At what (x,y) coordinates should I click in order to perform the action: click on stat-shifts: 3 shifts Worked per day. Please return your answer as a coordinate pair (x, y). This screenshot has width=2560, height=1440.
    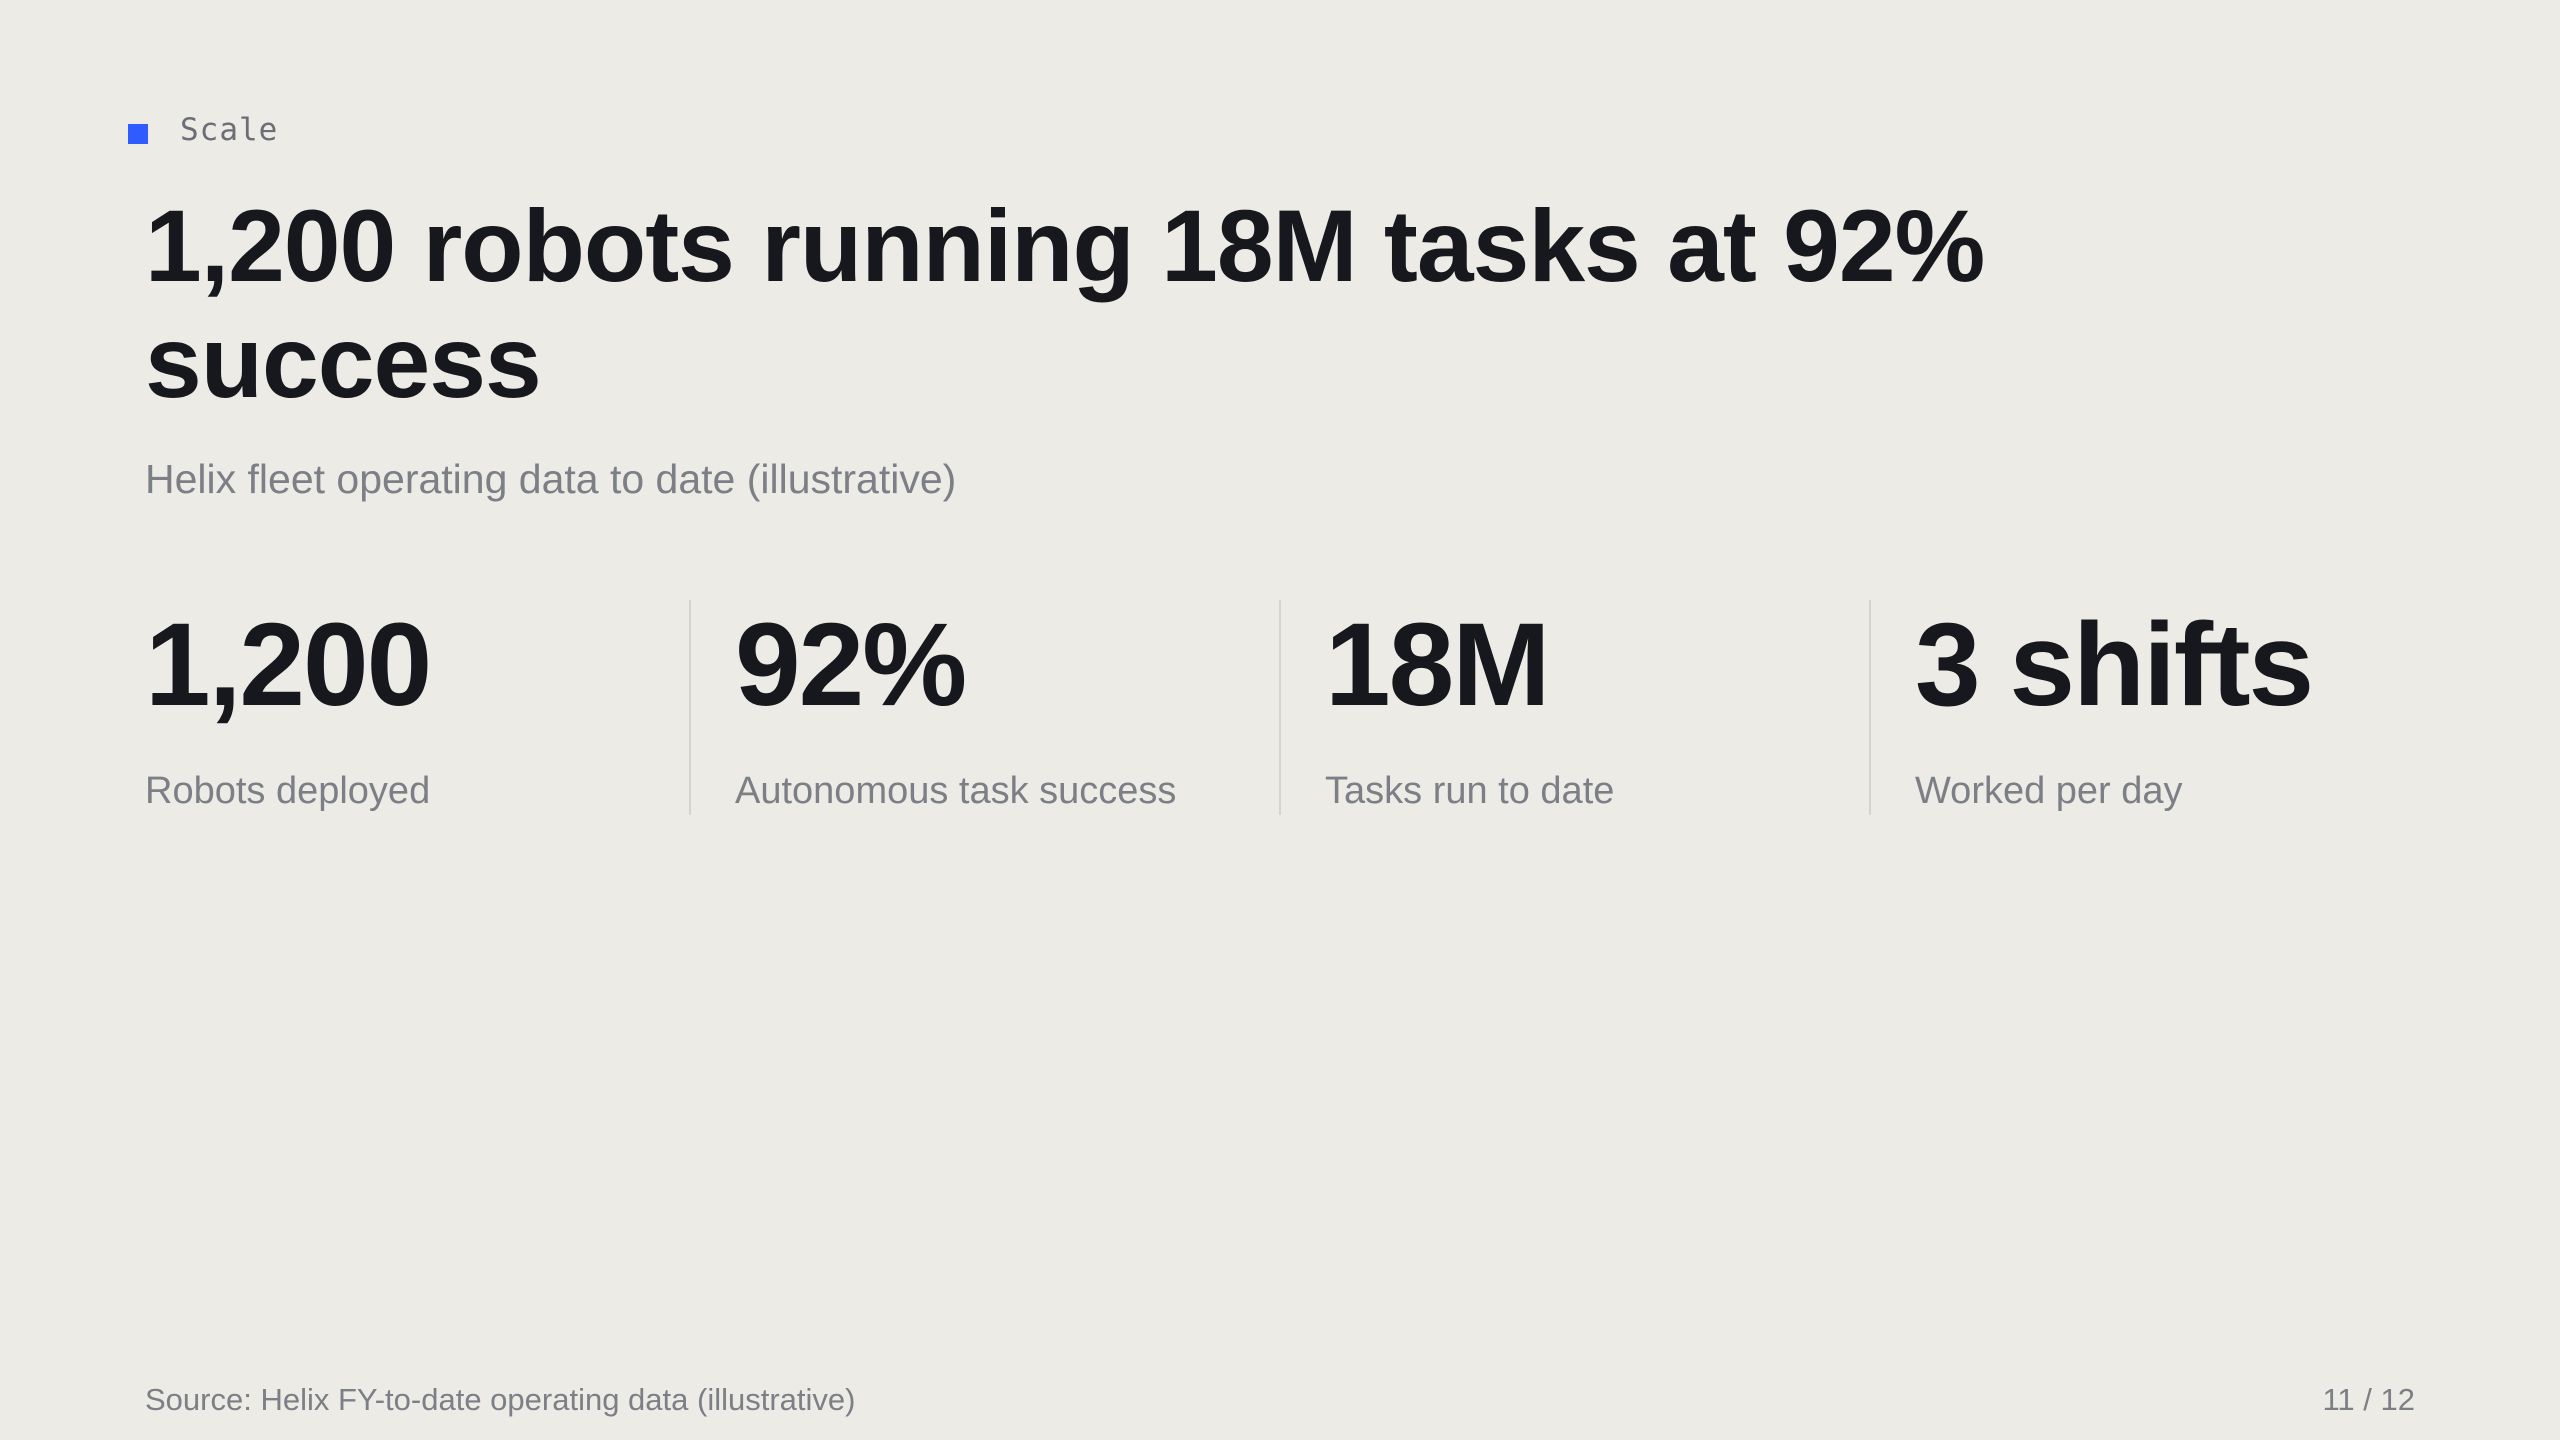
    Looking at the image, I should click on (2140, 707).